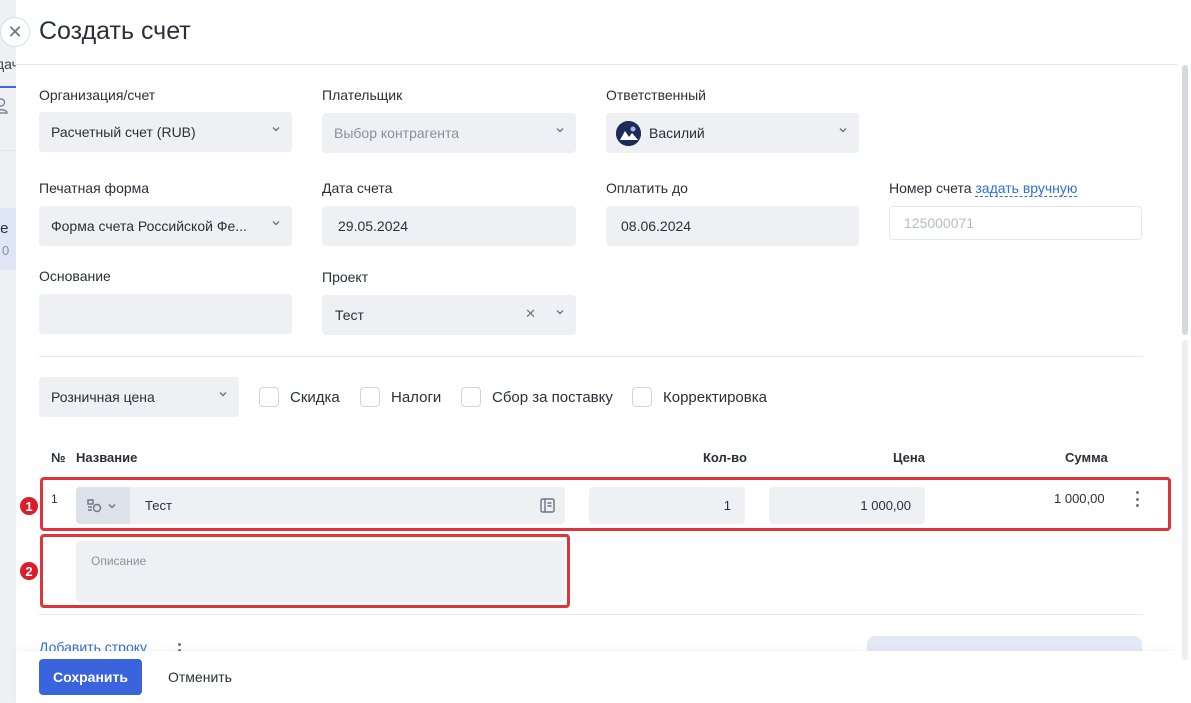 The height and width of the screenshot is (703, 1191). What do you see at coordinates (732, 226) in the screenshot?
I see `pay-until-input: 08.06.2024` at bounding box center [732, 226].